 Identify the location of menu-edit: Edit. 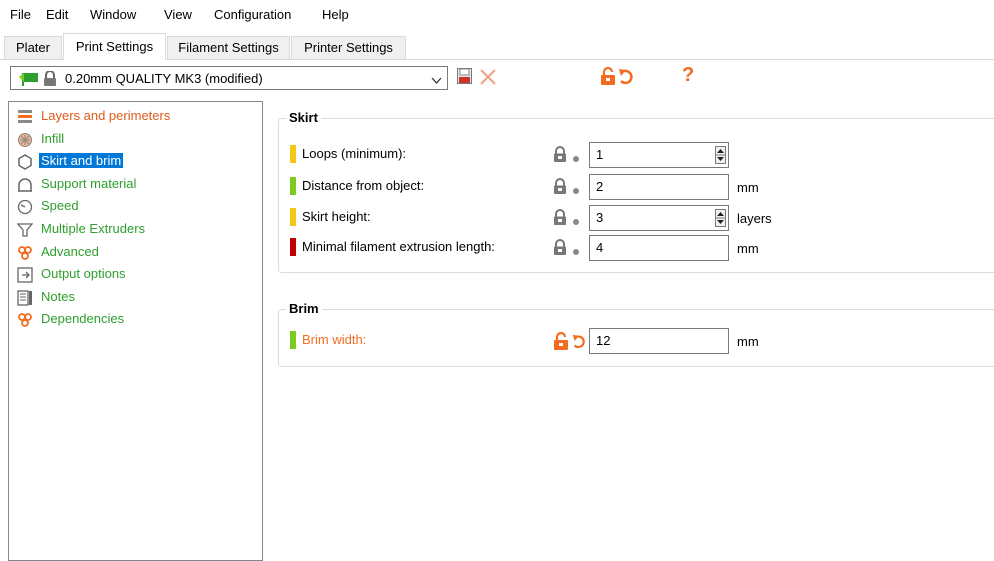
(57, 14).